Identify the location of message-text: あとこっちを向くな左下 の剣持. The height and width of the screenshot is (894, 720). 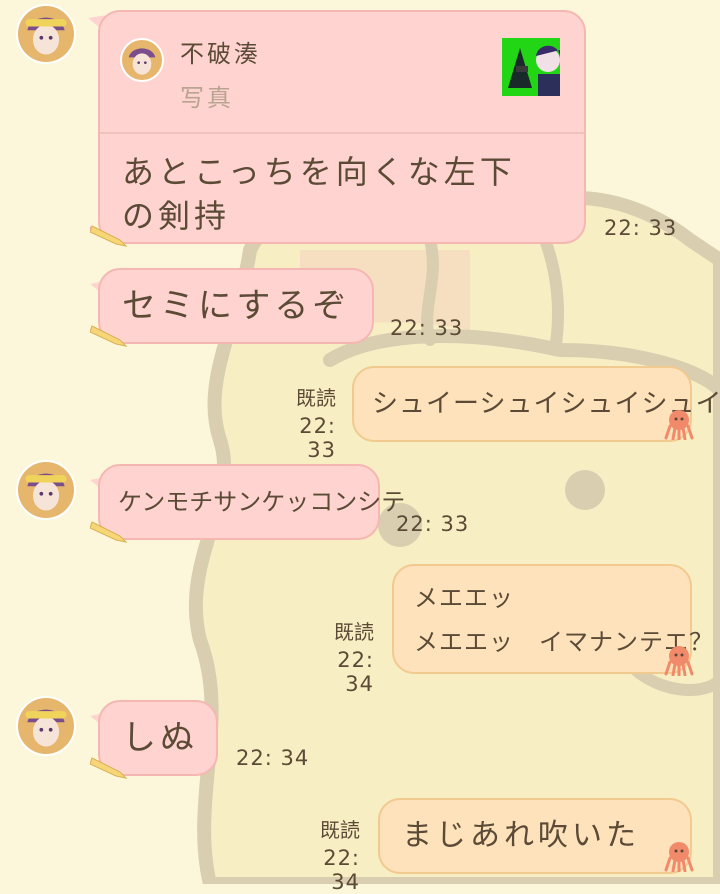
(319, 194).